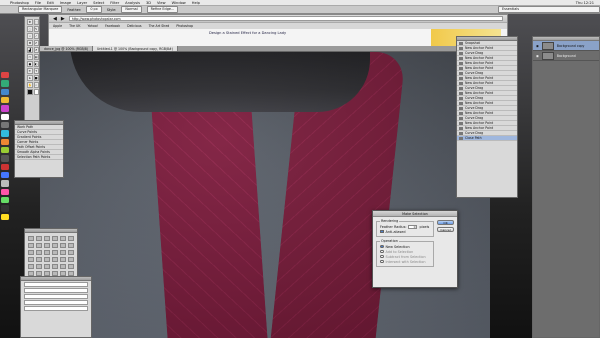  I want to click on quick-select-tool-icon: ✎, so click(36, 29).